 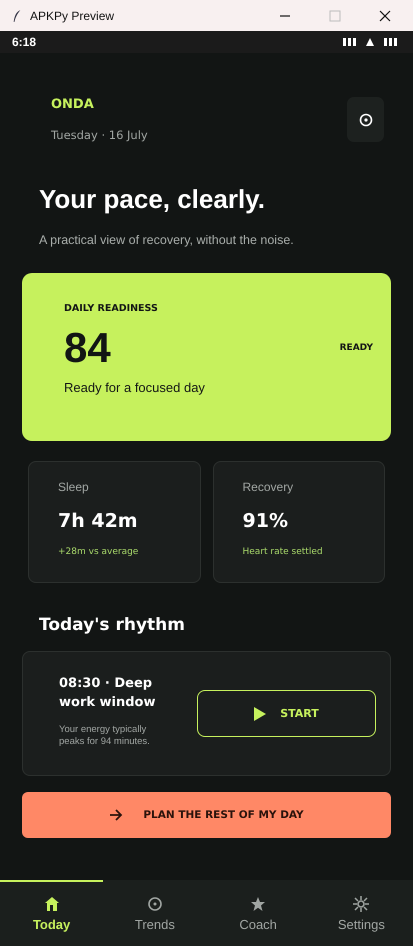 I want to click on rhythm-text: Your energy typically peaks for 94 minutes., so click(x=105, y=736).